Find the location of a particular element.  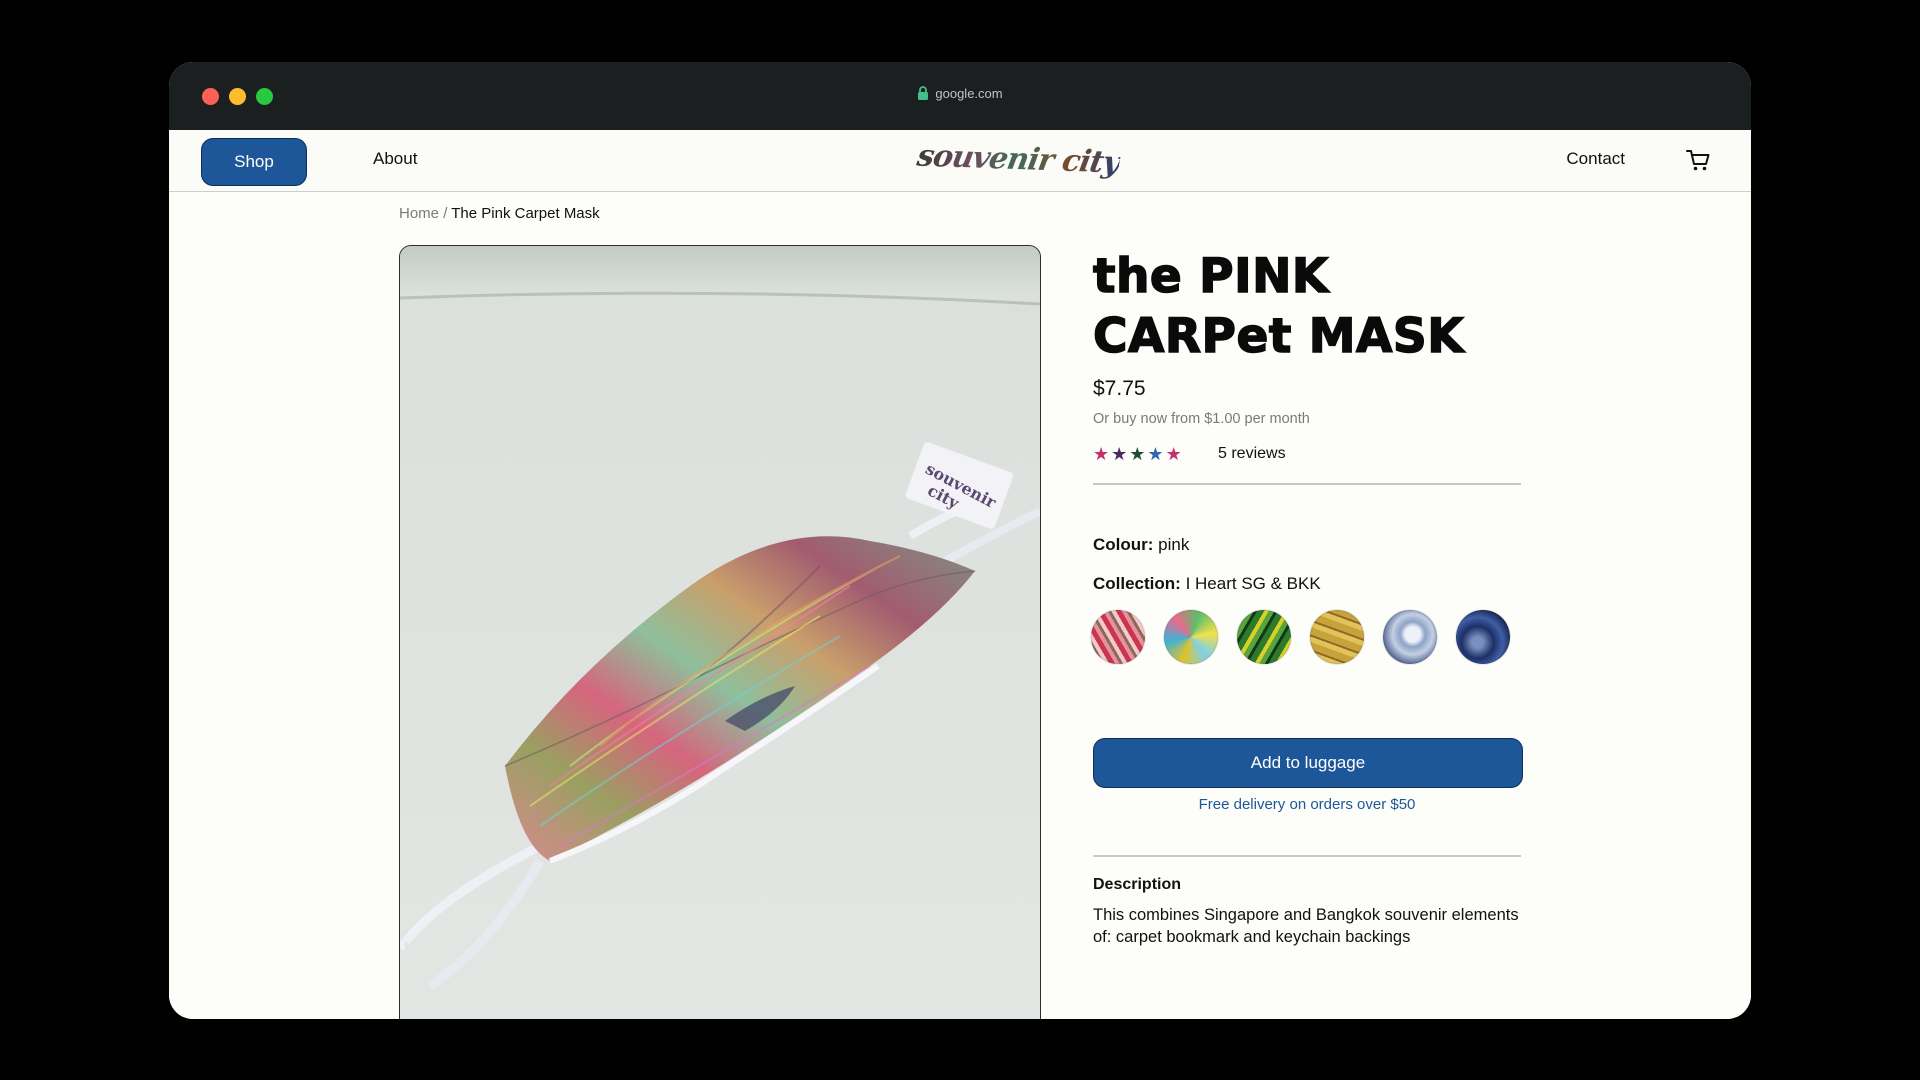

collection-label: Collection: is located at coordinates (1137, 583).